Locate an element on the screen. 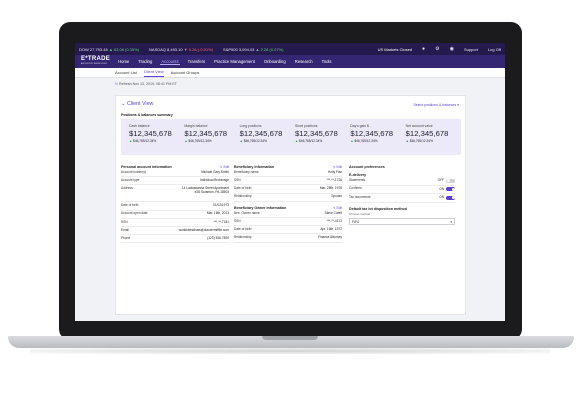 The width and height of the screenshot is (580, 400). nav-practice-management: Practice Management is located at coordinates (234, 61).